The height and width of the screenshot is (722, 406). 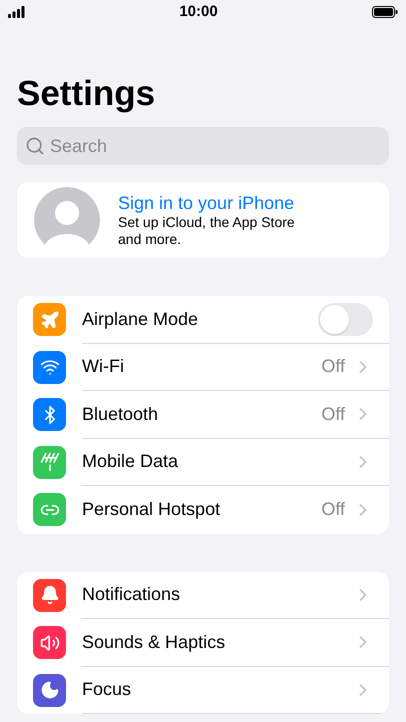 What do you see at coordinates (217, 594) in the screenshot?
I see `row-label: Notifications` at bounding box center [217, 594].